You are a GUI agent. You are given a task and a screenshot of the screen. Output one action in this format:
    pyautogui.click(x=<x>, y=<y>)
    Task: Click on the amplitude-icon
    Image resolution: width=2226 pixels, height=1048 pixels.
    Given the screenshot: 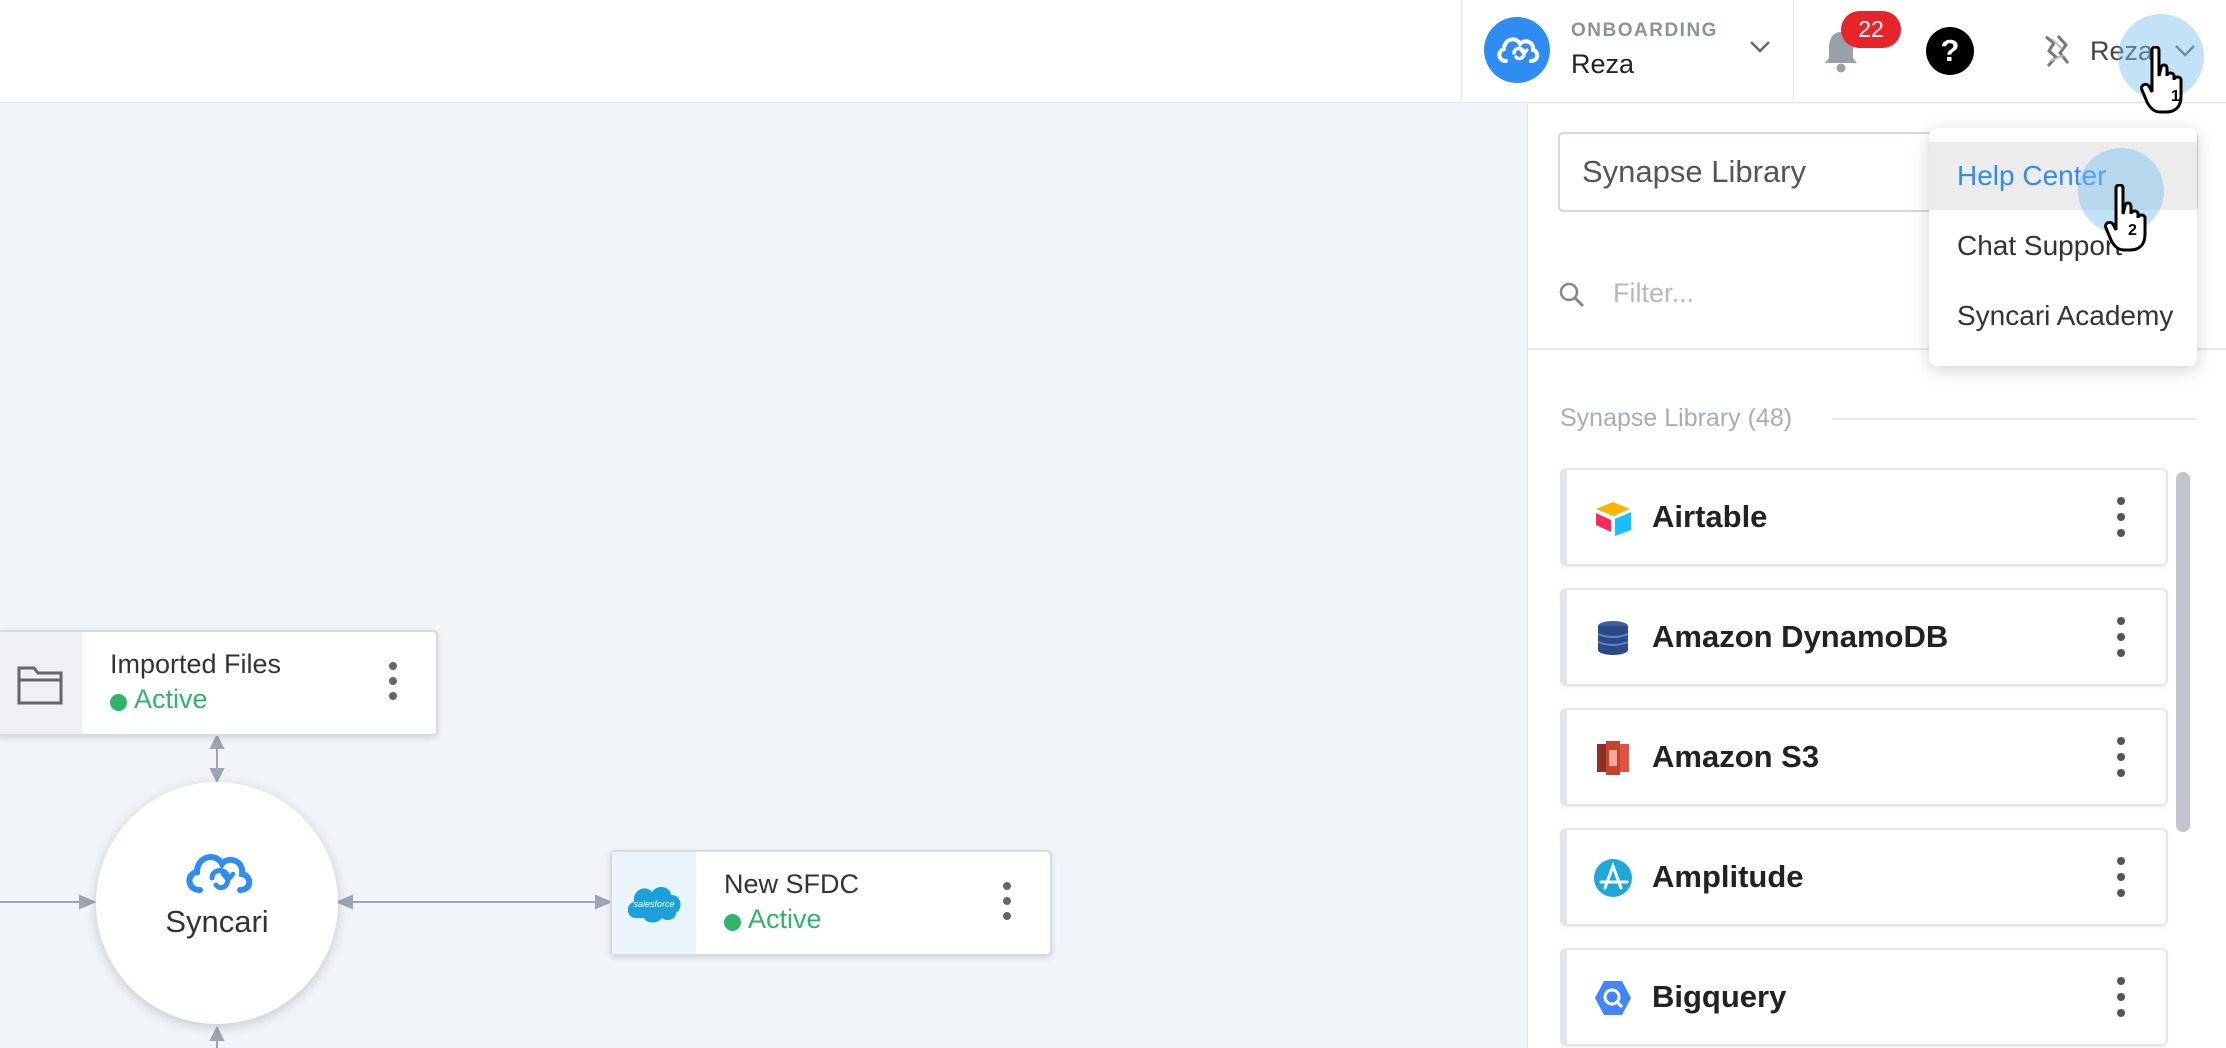 What is the action you would take?
    pyautogui.click(x=1613, y=878)
    